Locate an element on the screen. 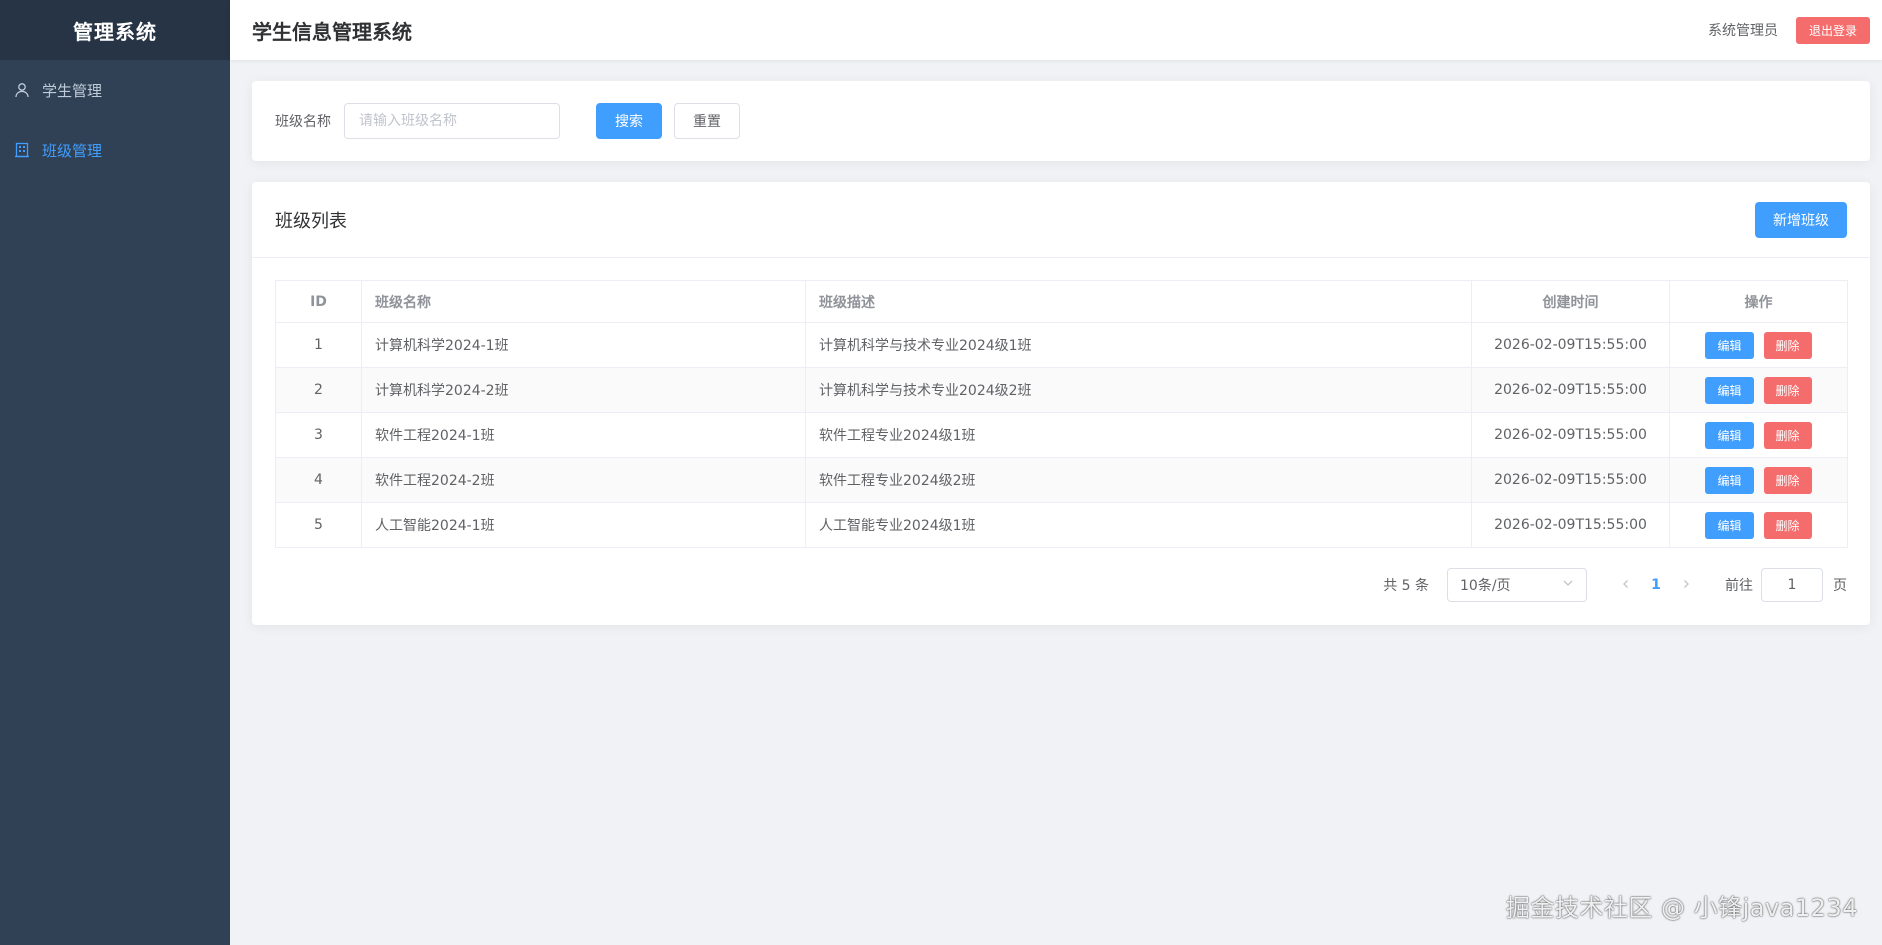 This screenshot has height=945, width=1882. list-header: 班级列表 新增班级 is located at coordinates (1061, 220).